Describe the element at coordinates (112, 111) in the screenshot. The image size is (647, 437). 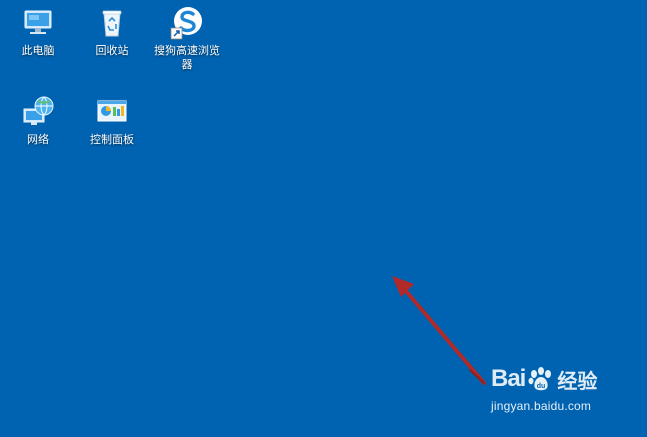
I see `control-panel-icon` at that location.